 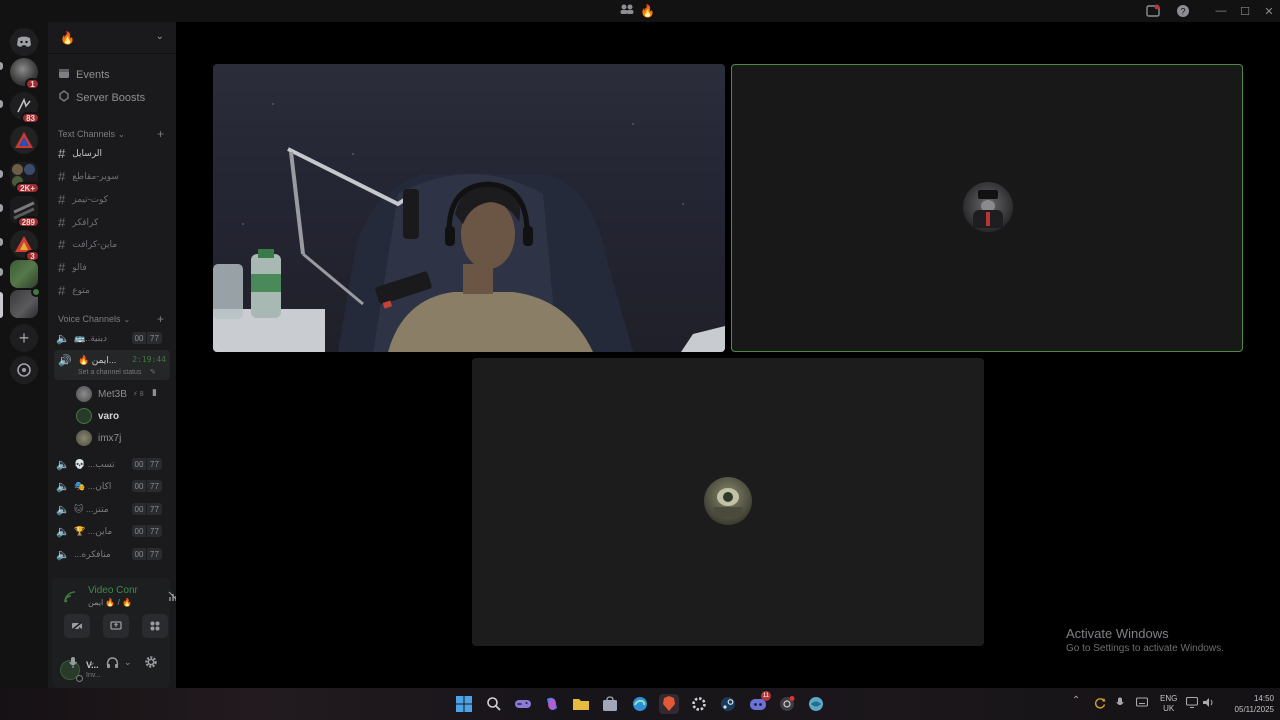 I want to click on discord-home-icon, so click(x=24, y=42).